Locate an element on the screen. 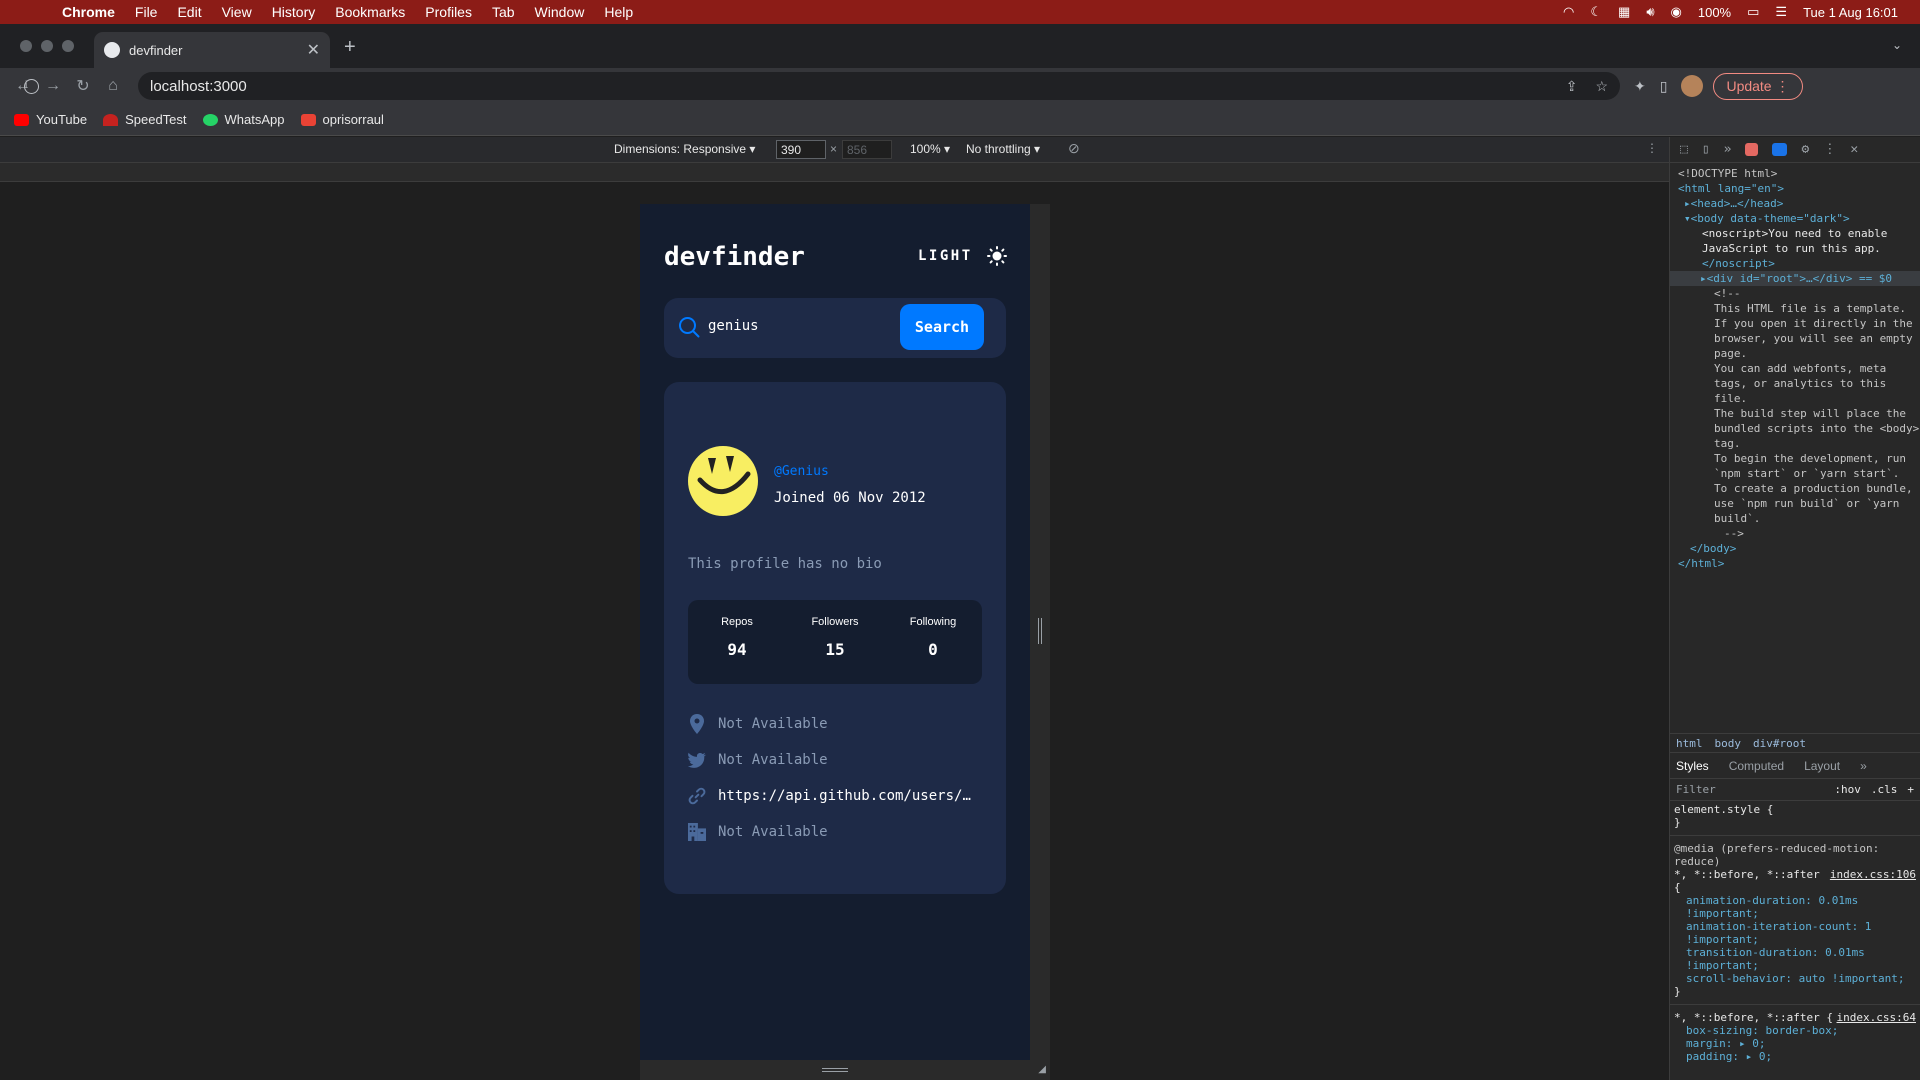 This screenshot has height=1080, width=1920. device-toggle-icon: ▯ is located at coordinates (1706, 149).